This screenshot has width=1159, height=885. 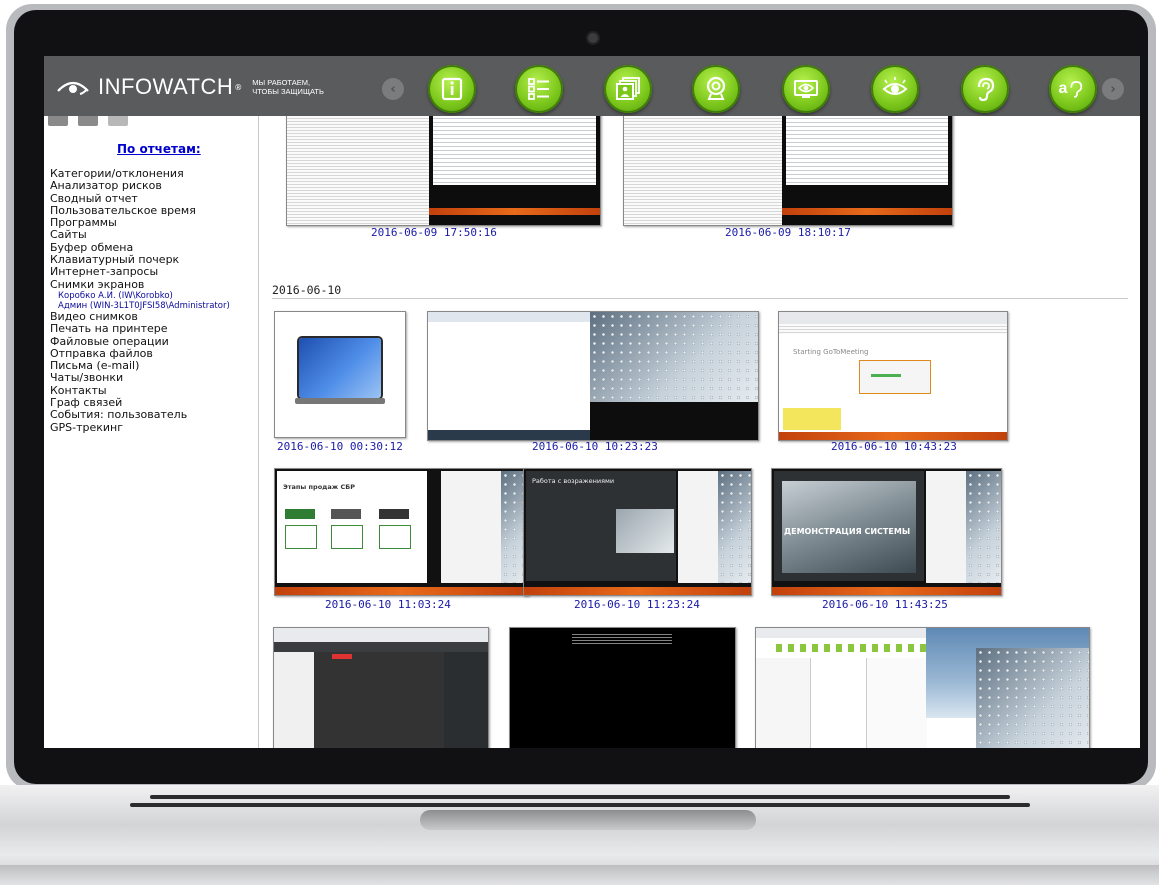 What do you see at coordinates (140, 235) in the screenshot?
I see `report-item: Сайты` at bounding box center [140, 235].